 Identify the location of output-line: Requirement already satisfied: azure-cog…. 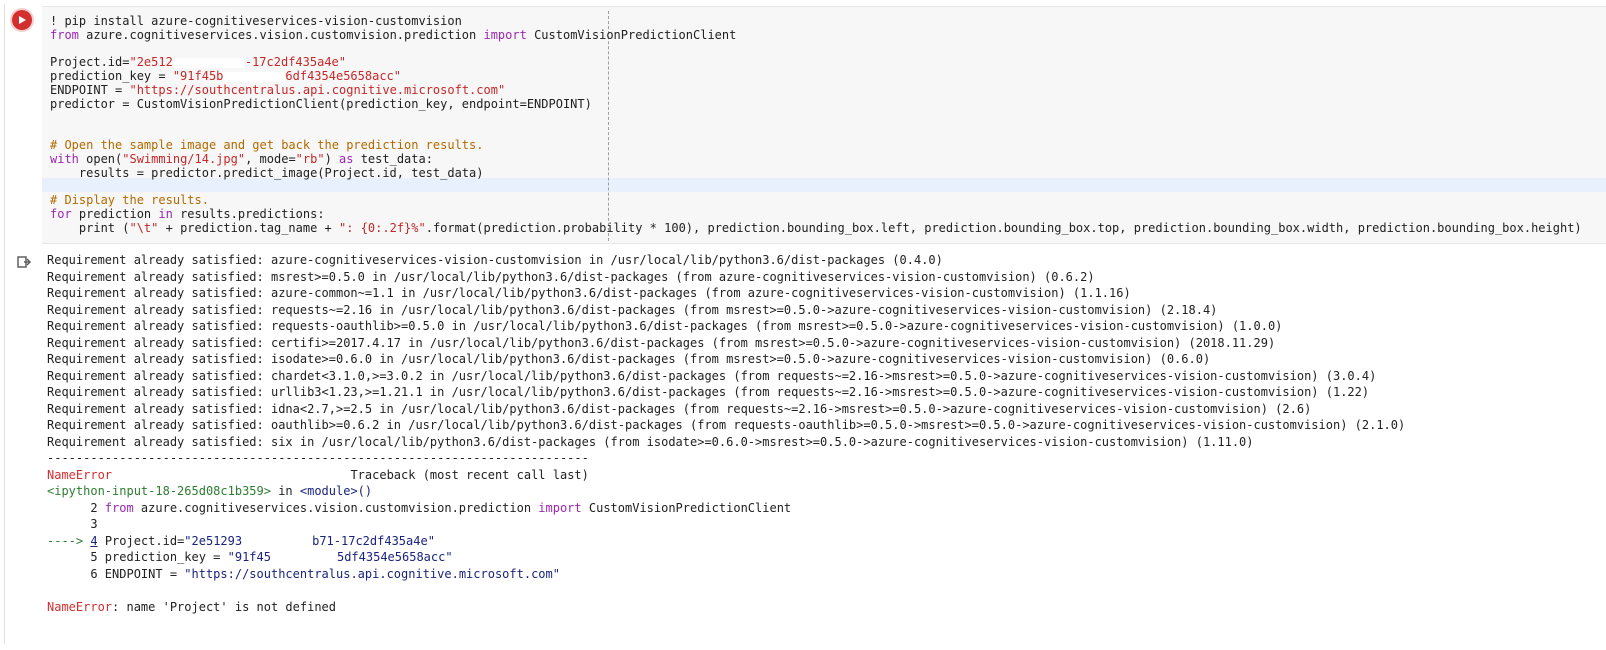
(495, 260).